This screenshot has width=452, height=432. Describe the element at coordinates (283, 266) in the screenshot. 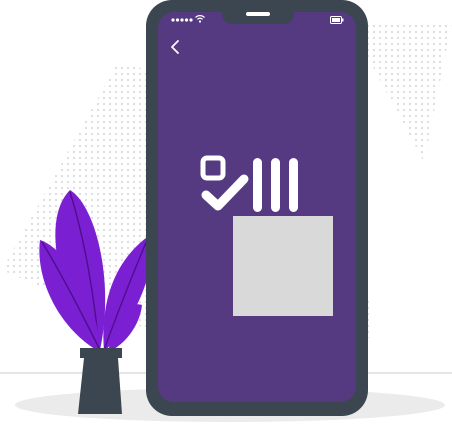

I see `image-placeholder` at that location.